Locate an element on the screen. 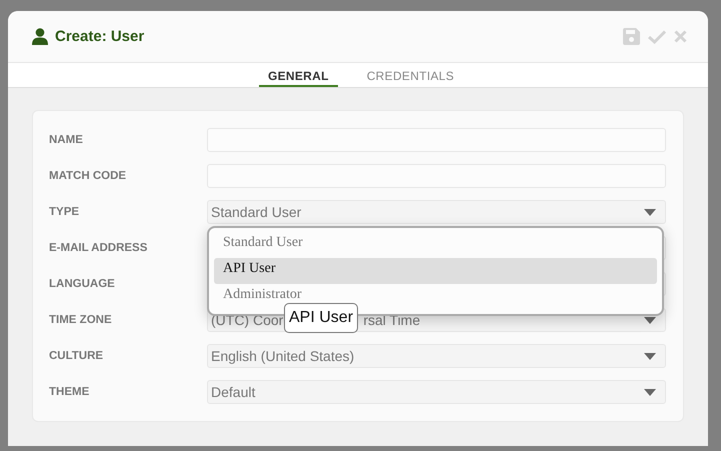 The width and height of the screenshot is (721, 451). dropdown-option: API User is located at coordinates (435, 271).